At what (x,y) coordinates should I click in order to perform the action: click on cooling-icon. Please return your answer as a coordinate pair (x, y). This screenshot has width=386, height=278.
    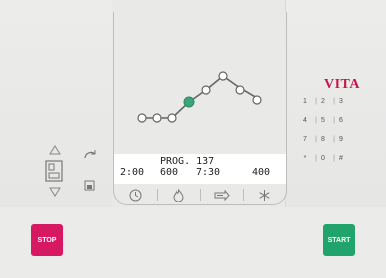
    Looking at the image, I should click on (265, 195).